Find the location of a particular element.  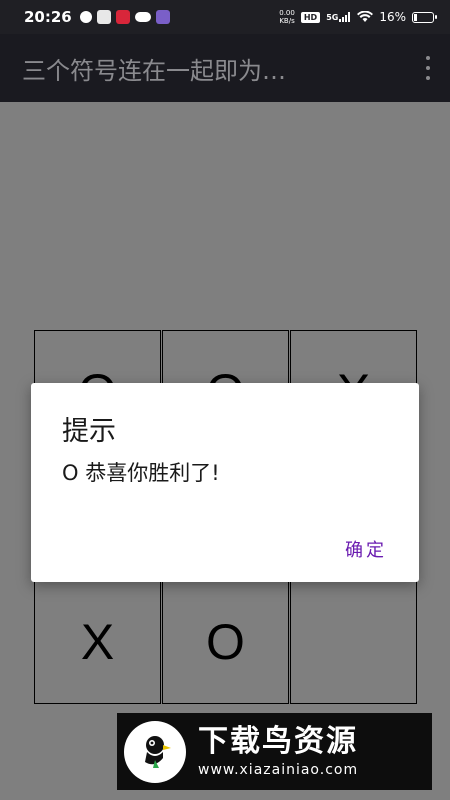

bird-logo-icon is located at coordinates (155, 751).